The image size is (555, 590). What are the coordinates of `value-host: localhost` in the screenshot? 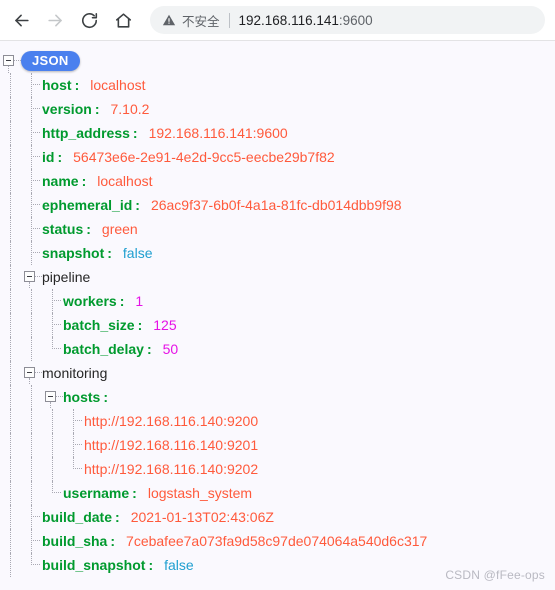 It's located at (118, 85).